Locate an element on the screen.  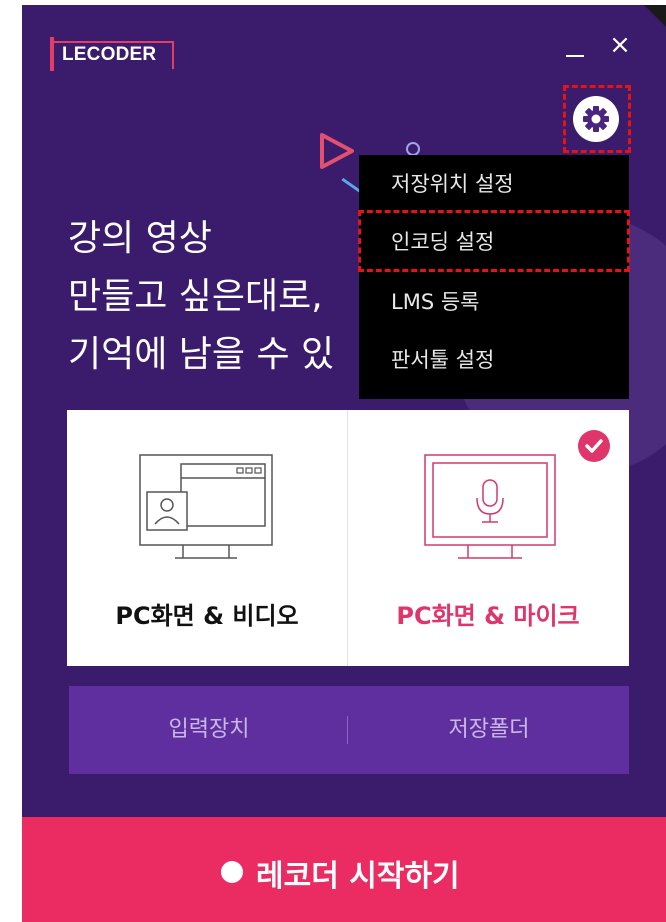
headline-line-3: 기억에 남을 수 있 is located at coordinates (201, 354).